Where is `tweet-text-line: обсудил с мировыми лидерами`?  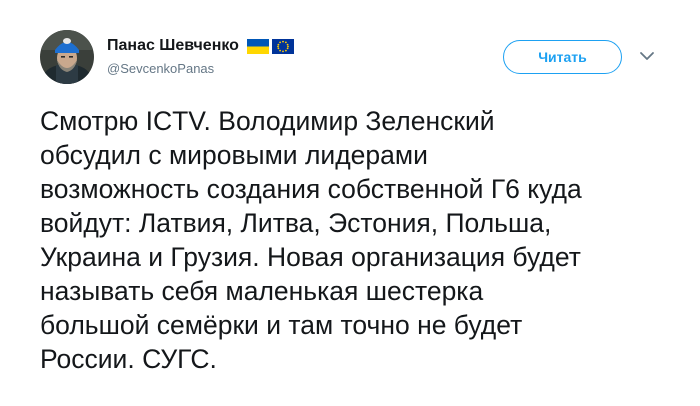
tweet-text-line: обсудил с мировыми лидерами is located at coordinates (234, 155).